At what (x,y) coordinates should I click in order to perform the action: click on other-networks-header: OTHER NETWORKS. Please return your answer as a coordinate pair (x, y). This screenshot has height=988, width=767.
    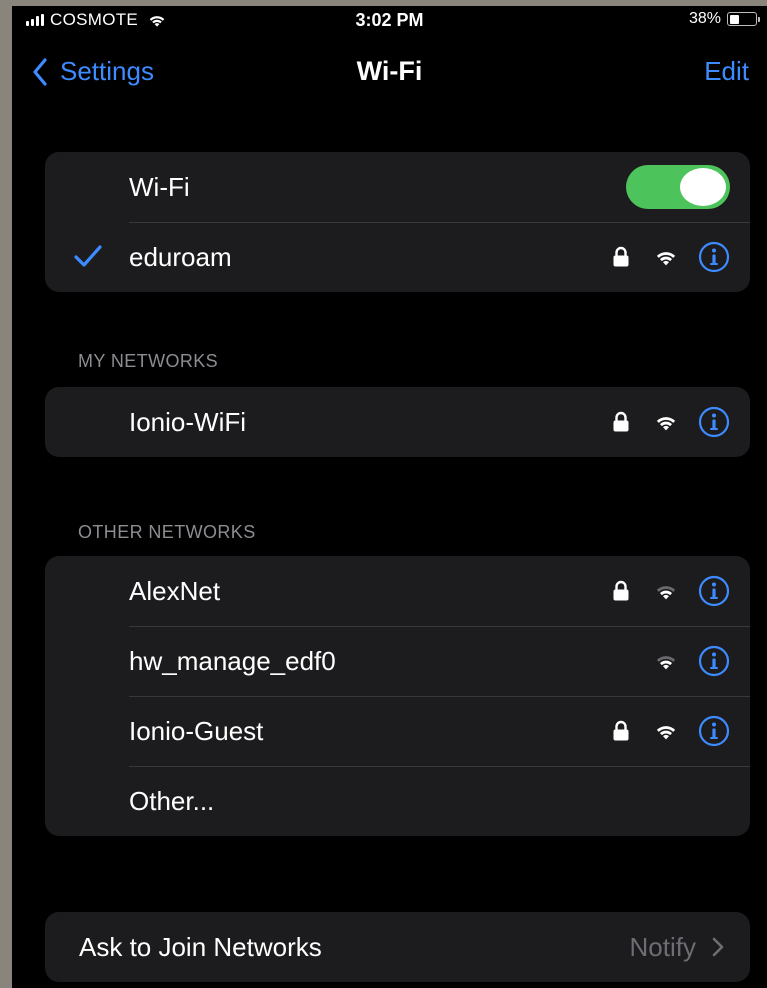
    Looking at the image, I should click on (167, 532).